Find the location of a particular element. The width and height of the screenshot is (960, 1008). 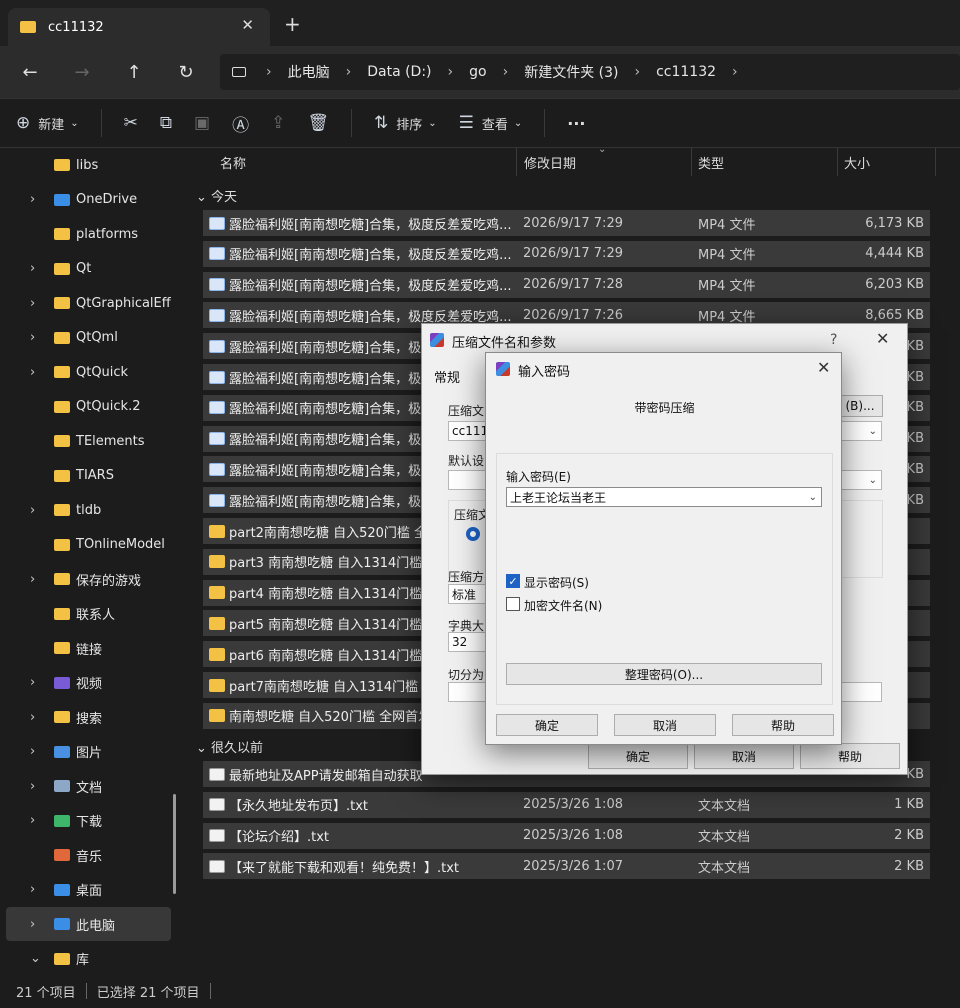

file-size: KB is located at coordinates (915, 469).